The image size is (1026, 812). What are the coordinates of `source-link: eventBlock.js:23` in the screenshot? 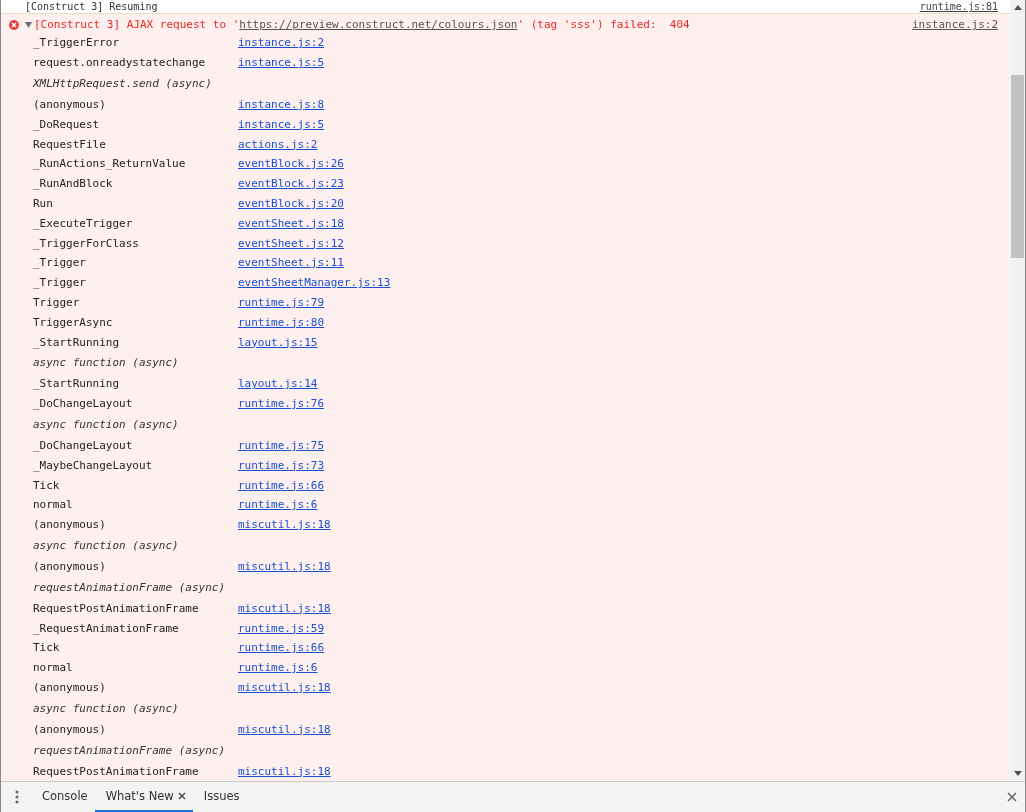 It's located at (291, 184).